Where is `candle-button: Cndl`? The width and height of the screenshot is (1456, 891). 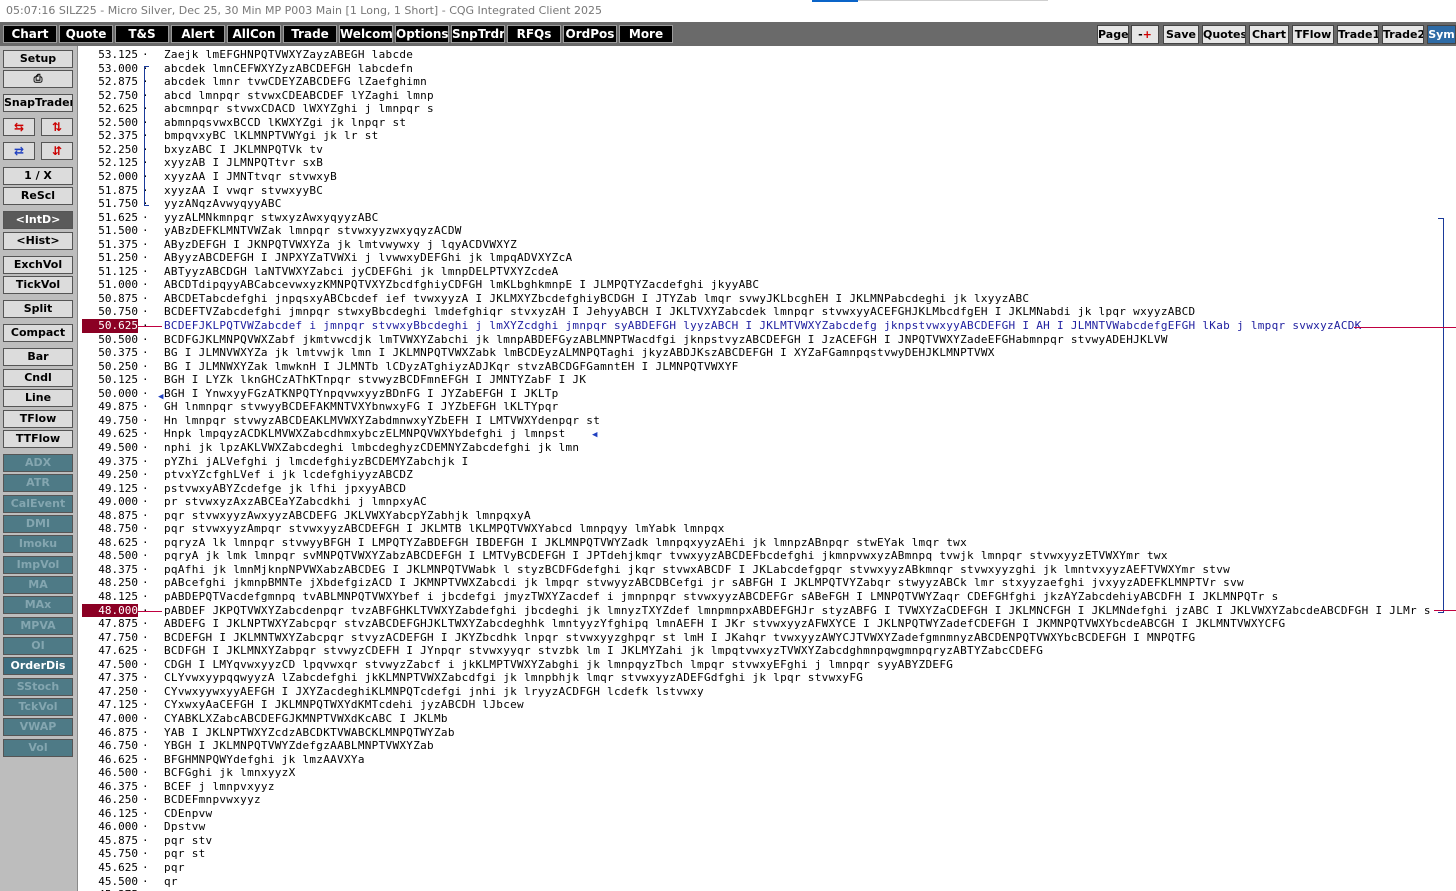 candle-button: Cndl is located at coordinates (38, 378).